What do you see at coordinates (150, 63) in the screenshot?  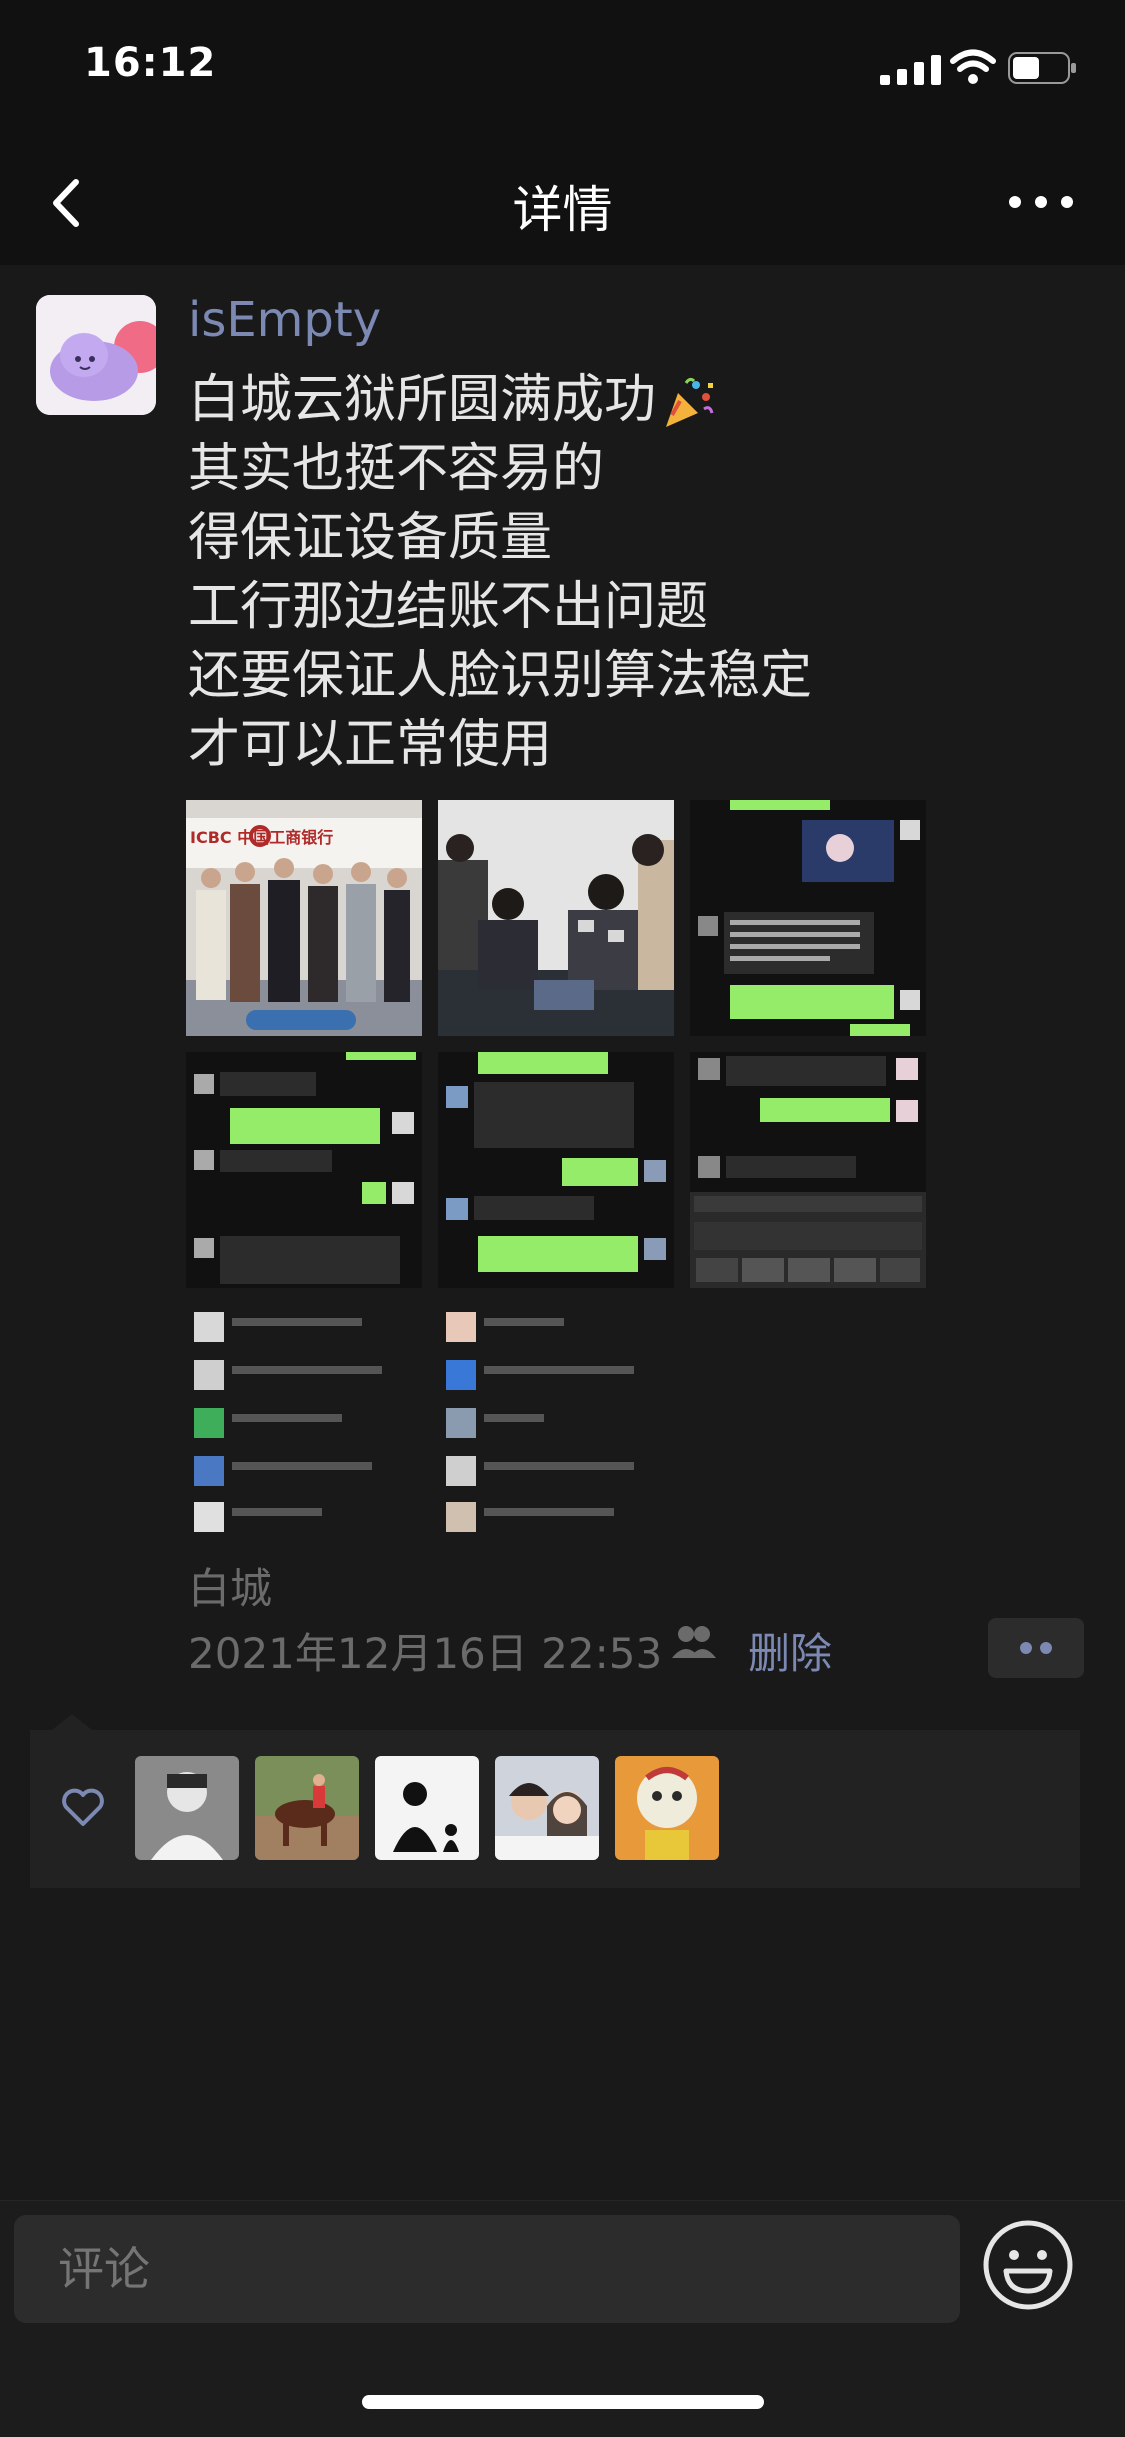 I see `status-time: 16:12` at bounding box center [150, 63].